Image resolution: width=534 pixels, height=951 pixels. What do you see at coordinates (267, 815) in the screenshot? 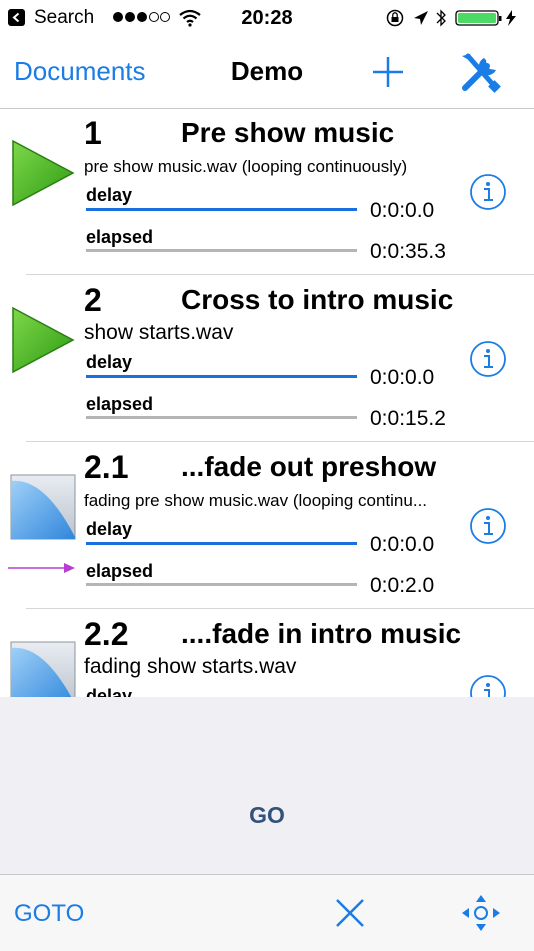
I see `go-button: GO` at bounding box center [267, 815].